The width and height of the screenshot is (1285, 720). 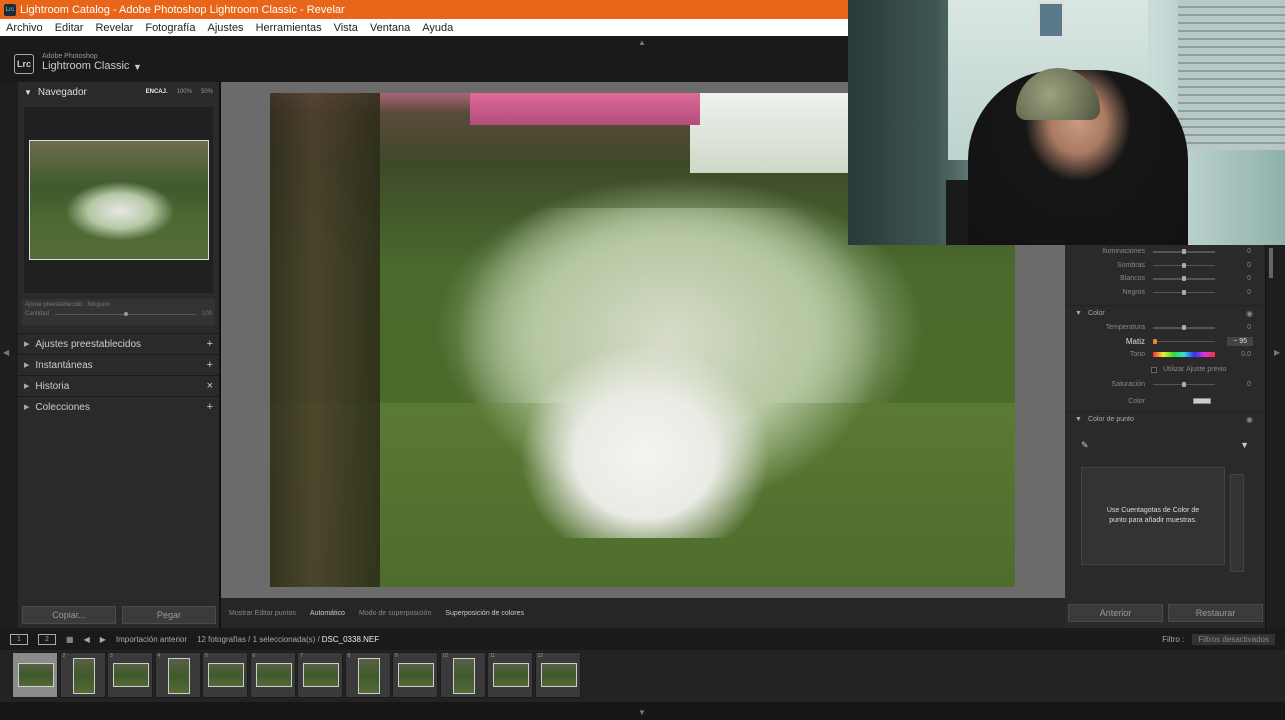 I want to click on left-panel-edge: ◀, so click(x=9, y=355).